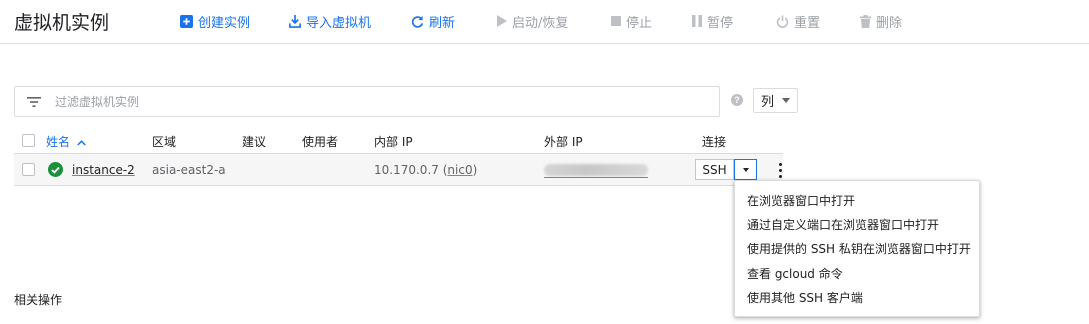 The image size is (1089, 324). I want to click on refresh-label: 刷新, so click(442, 23).